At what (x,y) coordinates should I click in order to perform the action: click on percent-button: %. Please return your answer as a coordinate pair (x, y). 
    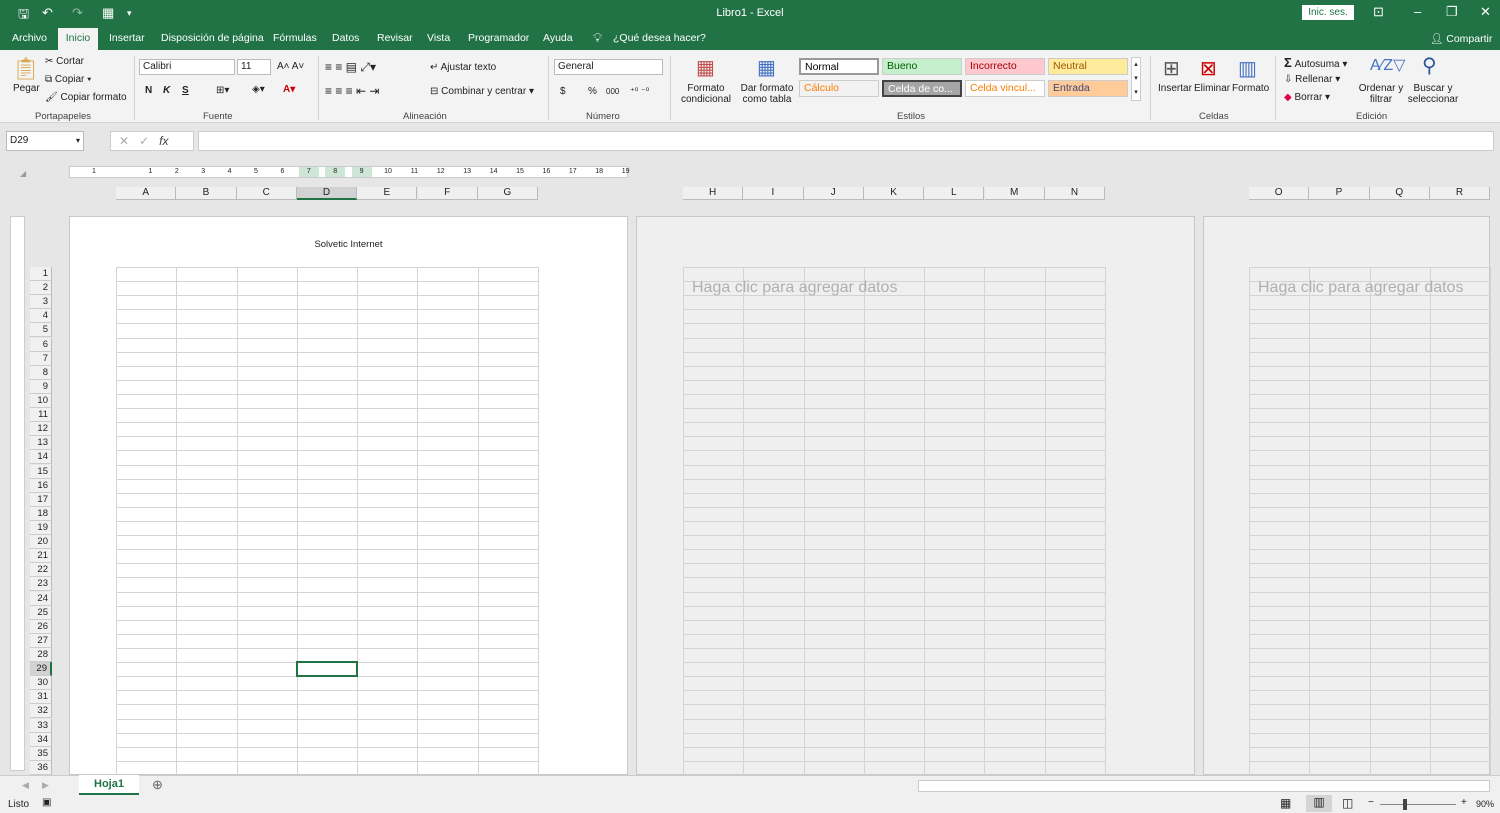
    Looking at the image, I should click on (592, 91).